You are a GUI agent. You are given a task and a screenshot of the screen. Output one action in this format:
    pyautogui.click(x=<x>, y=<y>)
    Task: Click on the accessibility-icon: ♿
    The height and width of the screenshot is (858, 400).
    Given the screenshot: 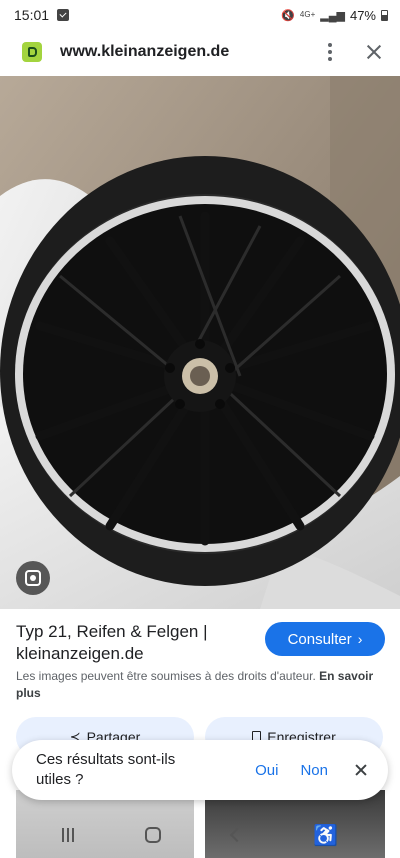 What is the action you would take?
    pyautogui.click(x=325, y=835)
    